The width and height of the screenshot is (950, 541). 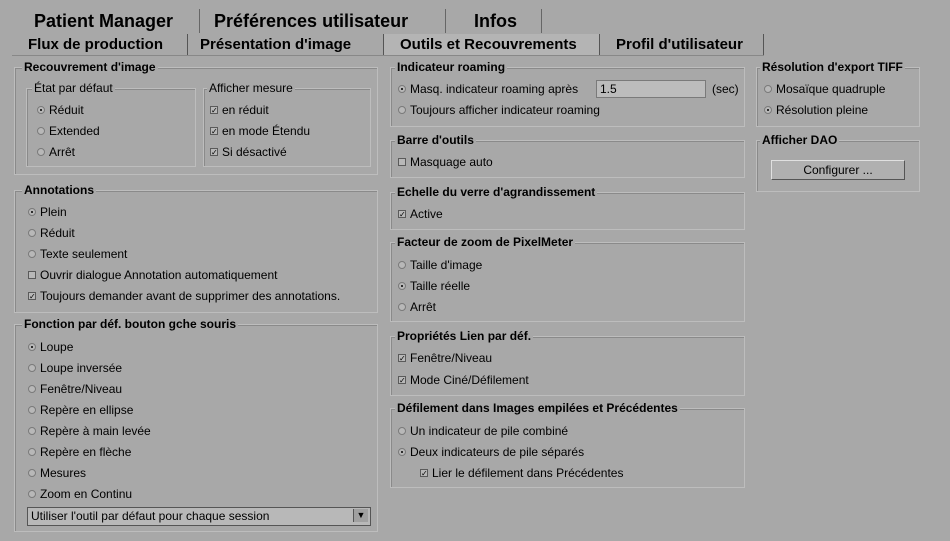 What do you see at coordinates (80, 410) in the screenshot?
I see `fonction-option-ellipse: Repère en ellipse` at bounding box center [80, 410].